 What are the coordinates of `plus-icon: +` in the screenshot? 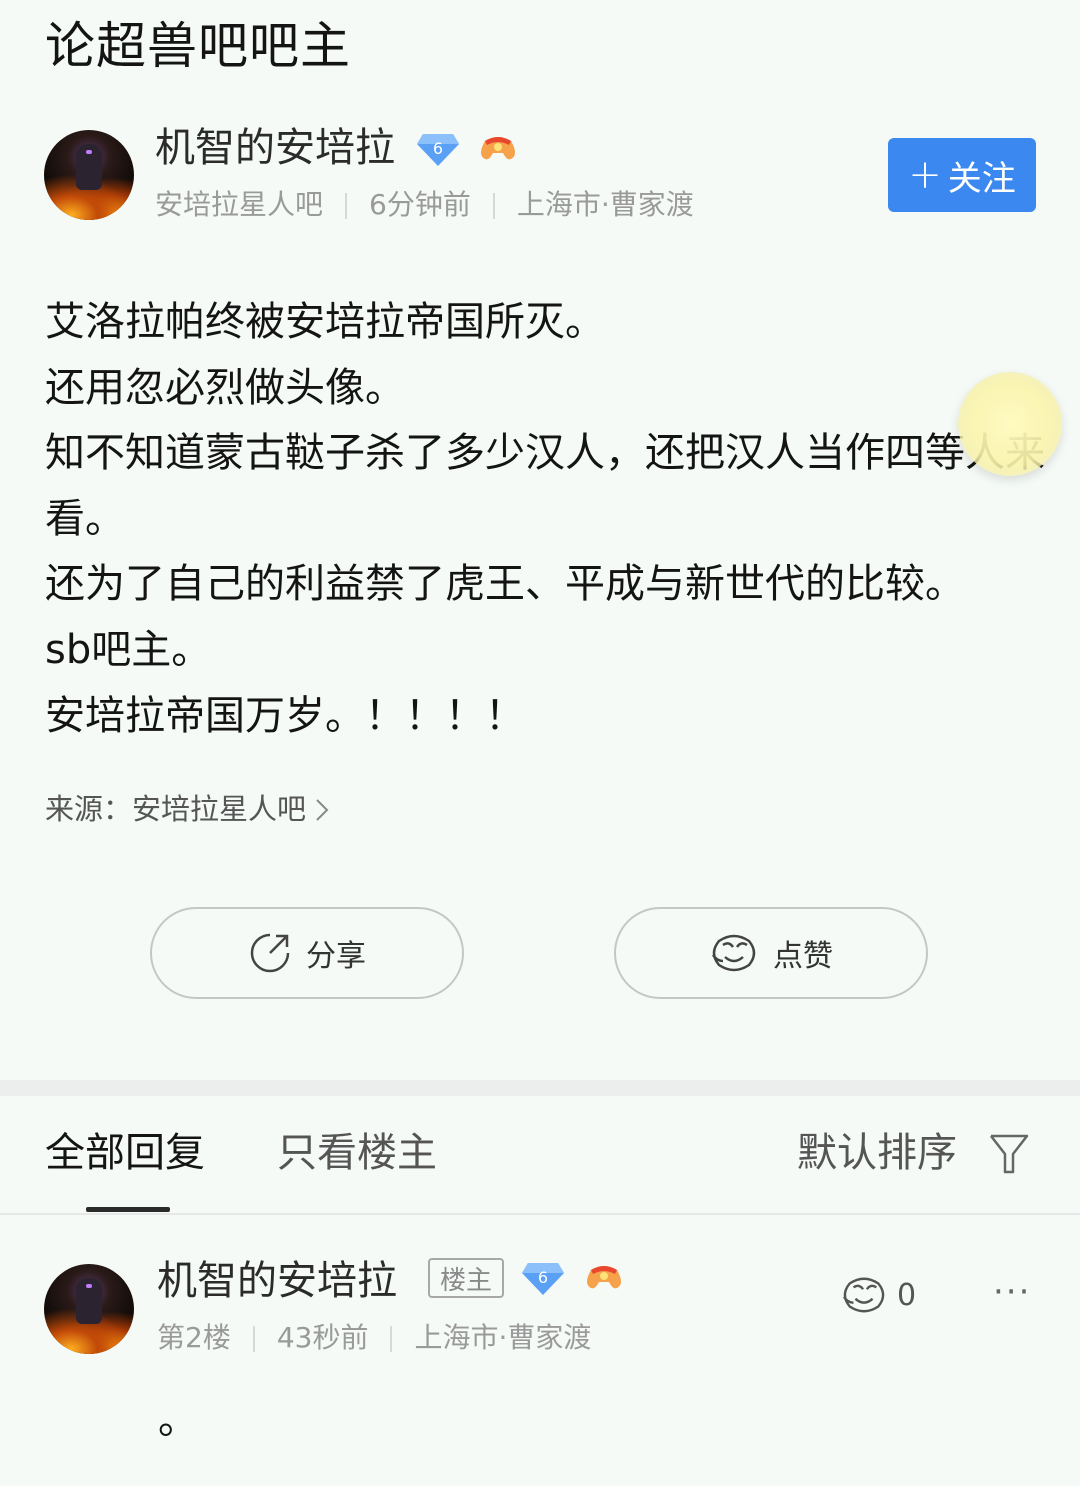 It's located at (925, 175).